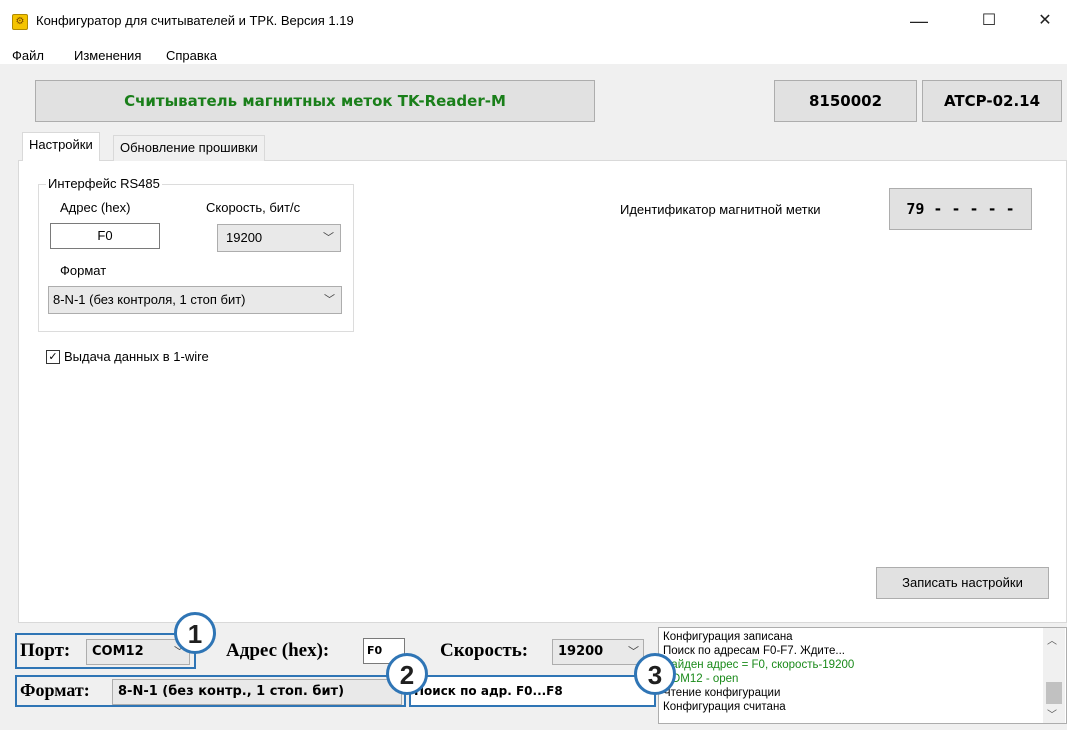 This screenshot has width=1067, height=730. I want to click on status-format-value: 8-N-1 (без контр., 1 стоп. бит), so click(231, 691).